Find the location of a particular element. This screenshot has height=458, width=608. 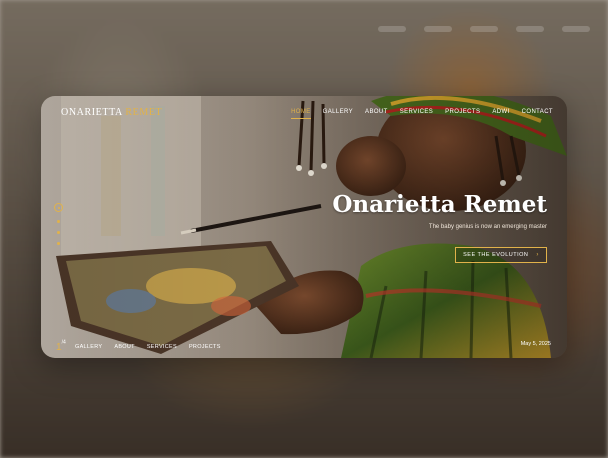

background-menu-ghost is located at coordinates (484, 29).